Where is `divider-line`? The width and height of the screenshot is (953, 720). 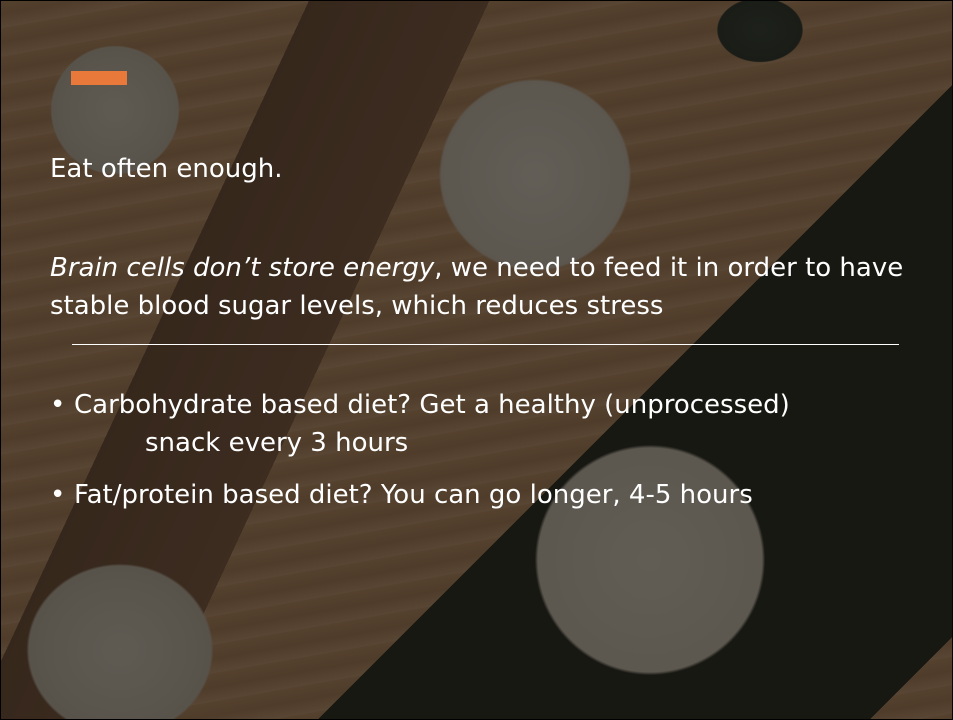 divider-line is located at coordinates (485, 344).